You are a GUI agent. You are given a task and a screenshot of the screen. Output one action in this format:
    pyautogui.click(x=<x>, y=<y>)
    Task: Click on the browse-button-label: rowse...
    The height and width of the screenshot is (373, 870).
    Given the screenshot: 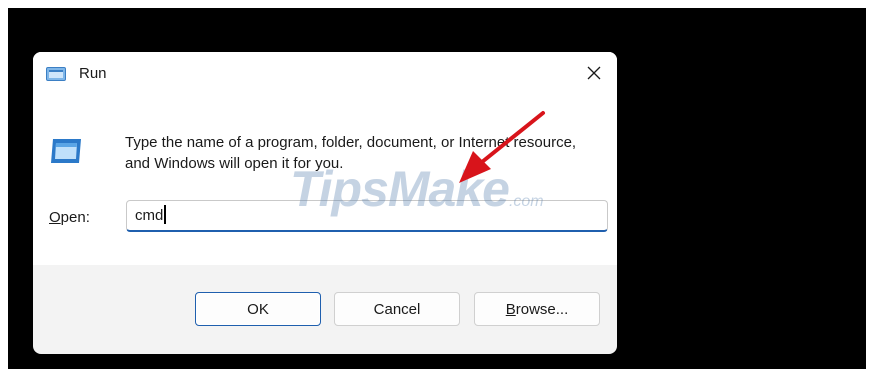 What is the action you would take?
    pyautogui.click(x=542, y=309)
    